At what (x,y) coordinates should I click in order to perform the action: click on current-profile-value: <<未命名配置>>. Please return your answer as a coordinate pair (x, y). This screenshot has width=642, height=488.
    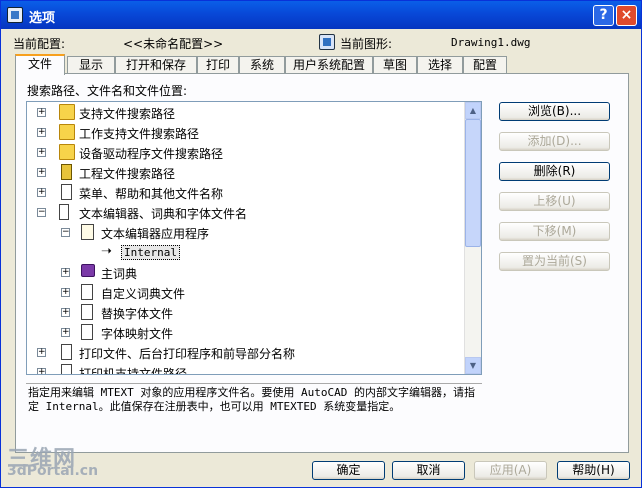
    Looking at the image, I should click on (173, 44).